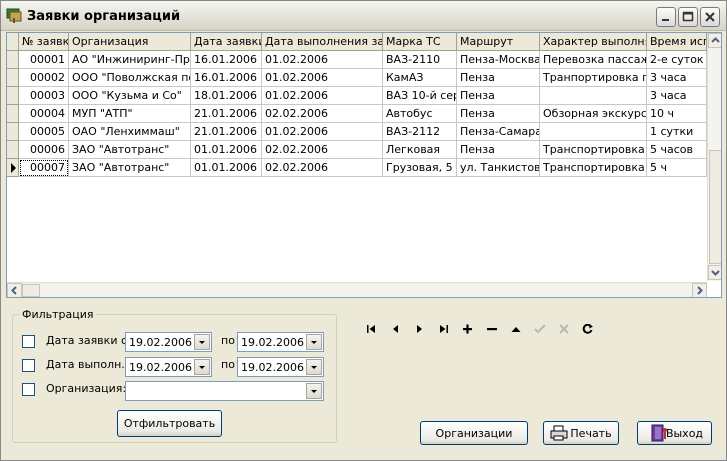 This screenshot has width=727, height=461. Describe the element at coordinates (44, 114) in the screenshot. I see `cell-number: 00004` at that location.